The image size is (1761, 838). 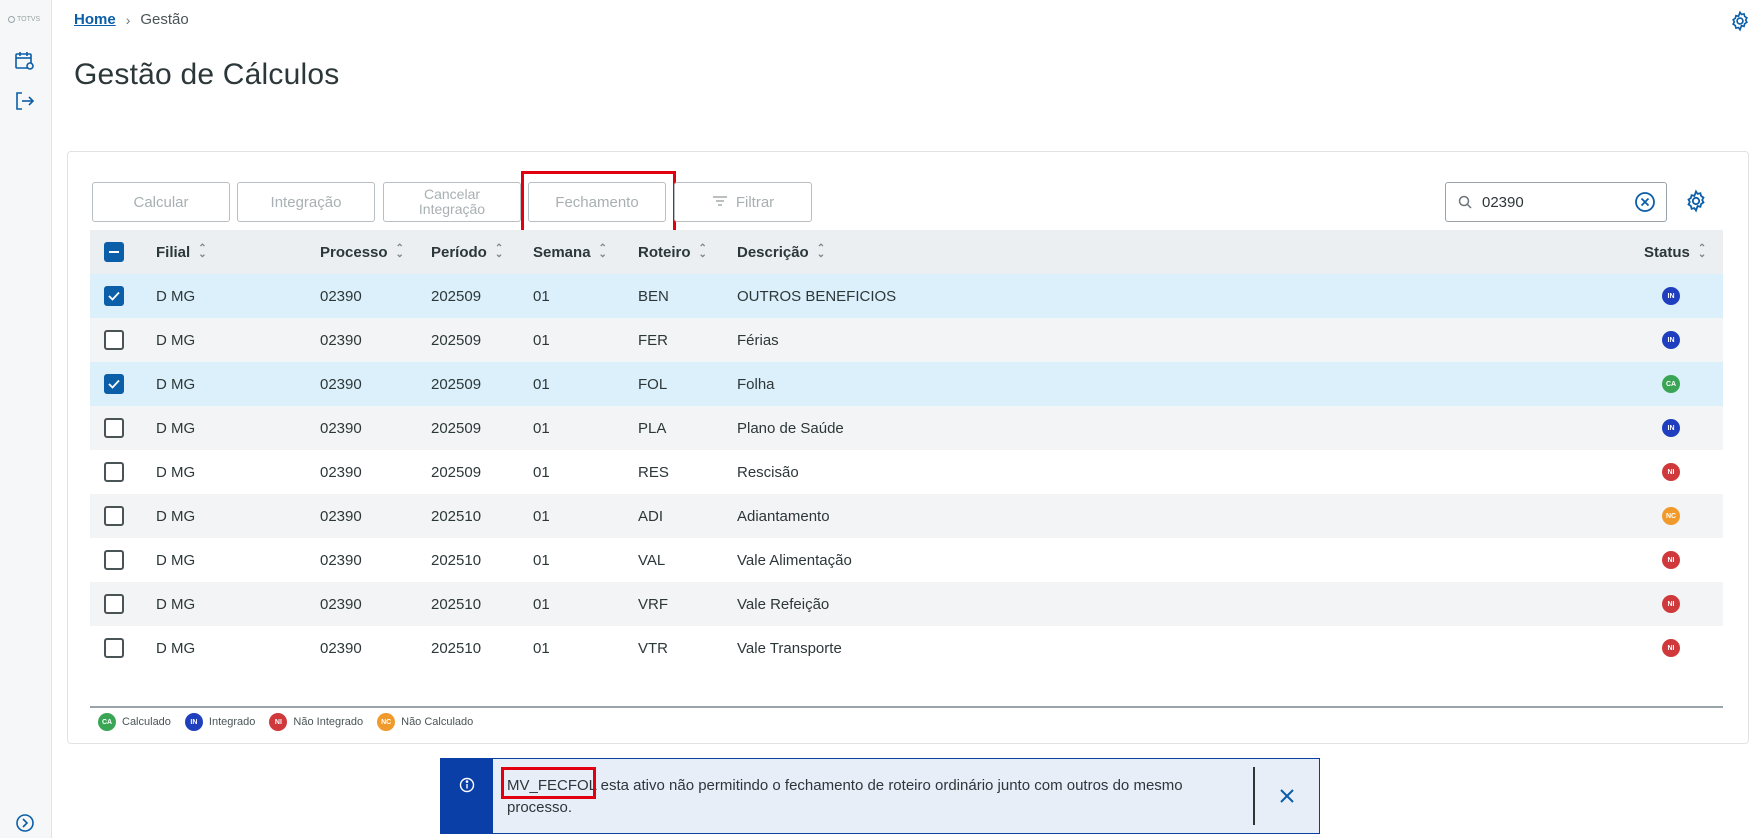 What do you see at coordinates (467, 252) in the screenshot?
I see `col-periodo: Período ⌃ ⌄` at bounding box center [467, 252].